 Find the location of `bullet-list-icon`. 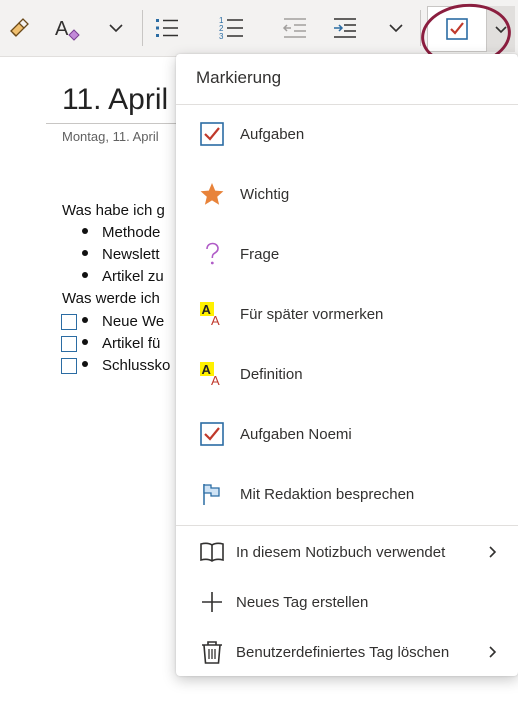

bullet-list-icon is located at coordinates (167, 28).